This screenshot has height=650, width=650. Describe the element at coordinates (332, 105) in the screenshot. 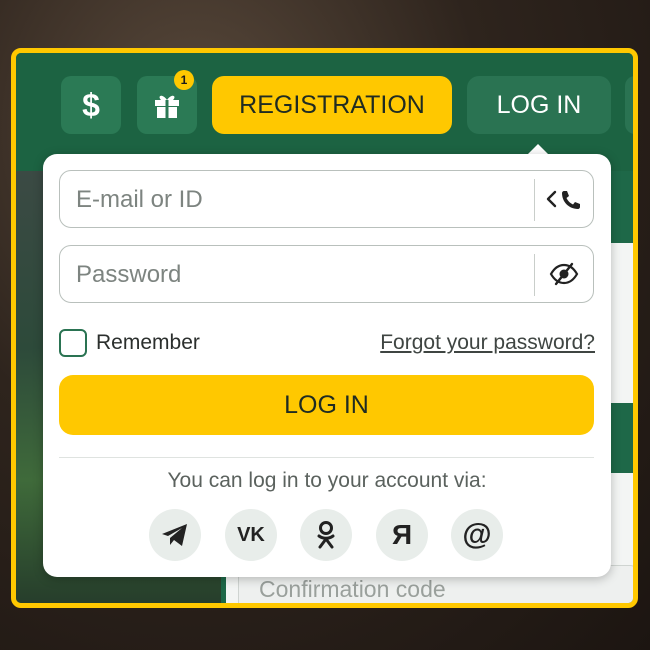

I see `registration-button: REGISTRATION` at that location.